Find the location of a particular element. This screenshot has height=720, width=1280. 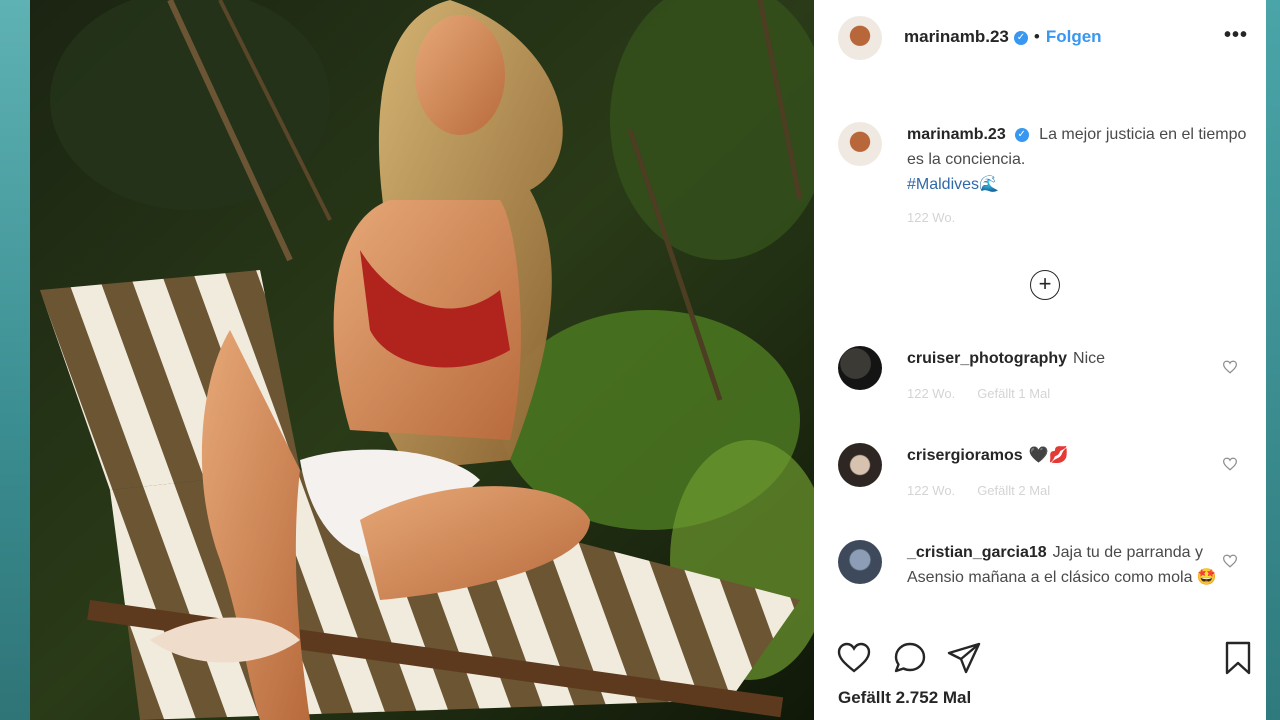

comment-text: Nice is located at coordinates (1089, 358).